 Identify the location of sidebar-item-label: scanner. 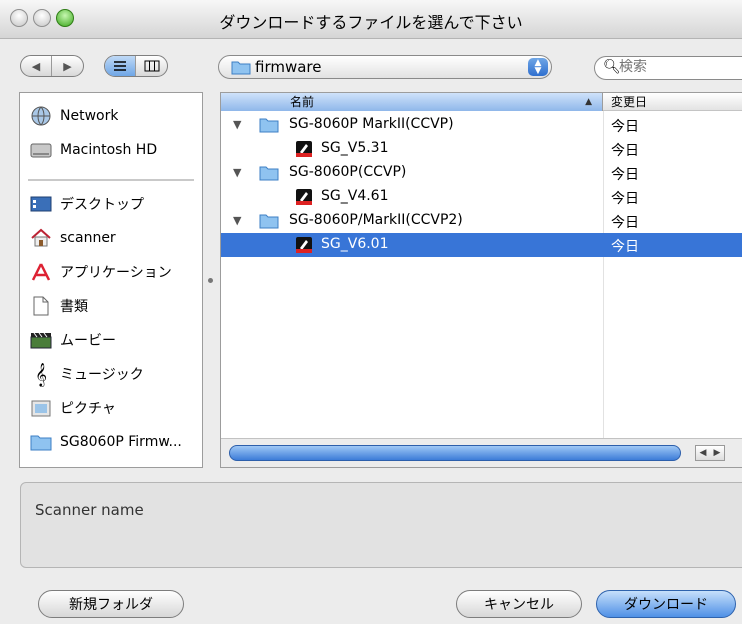
(88, 238).